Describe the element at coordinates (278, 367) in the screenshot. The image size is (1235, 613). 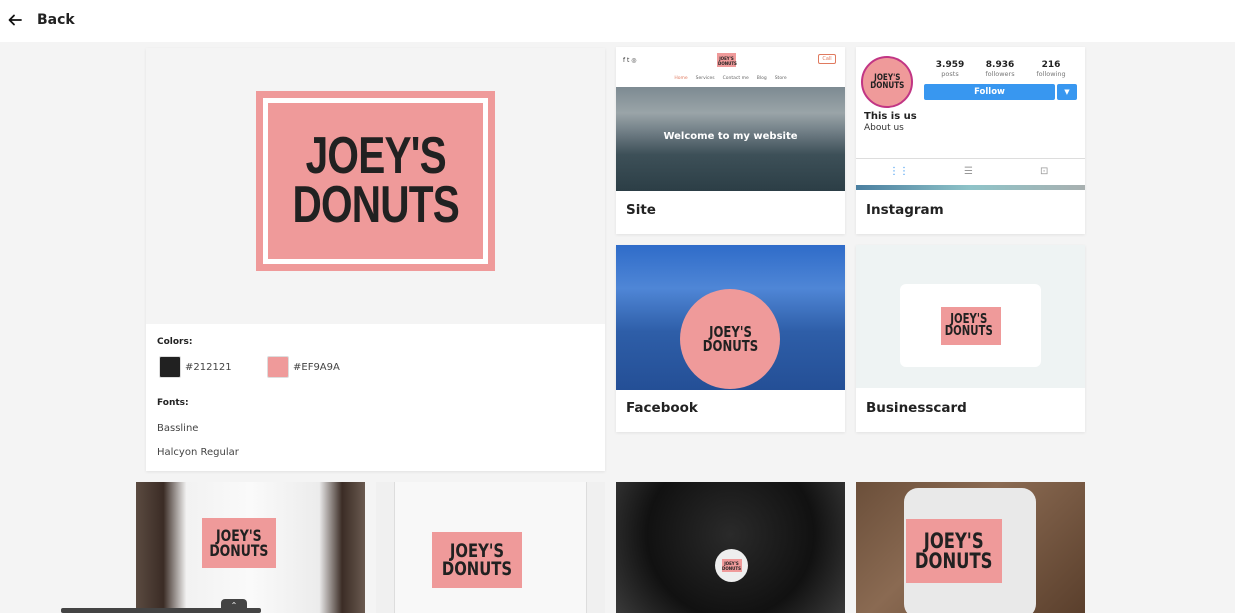
I see `color-swatch-pink` at that location.